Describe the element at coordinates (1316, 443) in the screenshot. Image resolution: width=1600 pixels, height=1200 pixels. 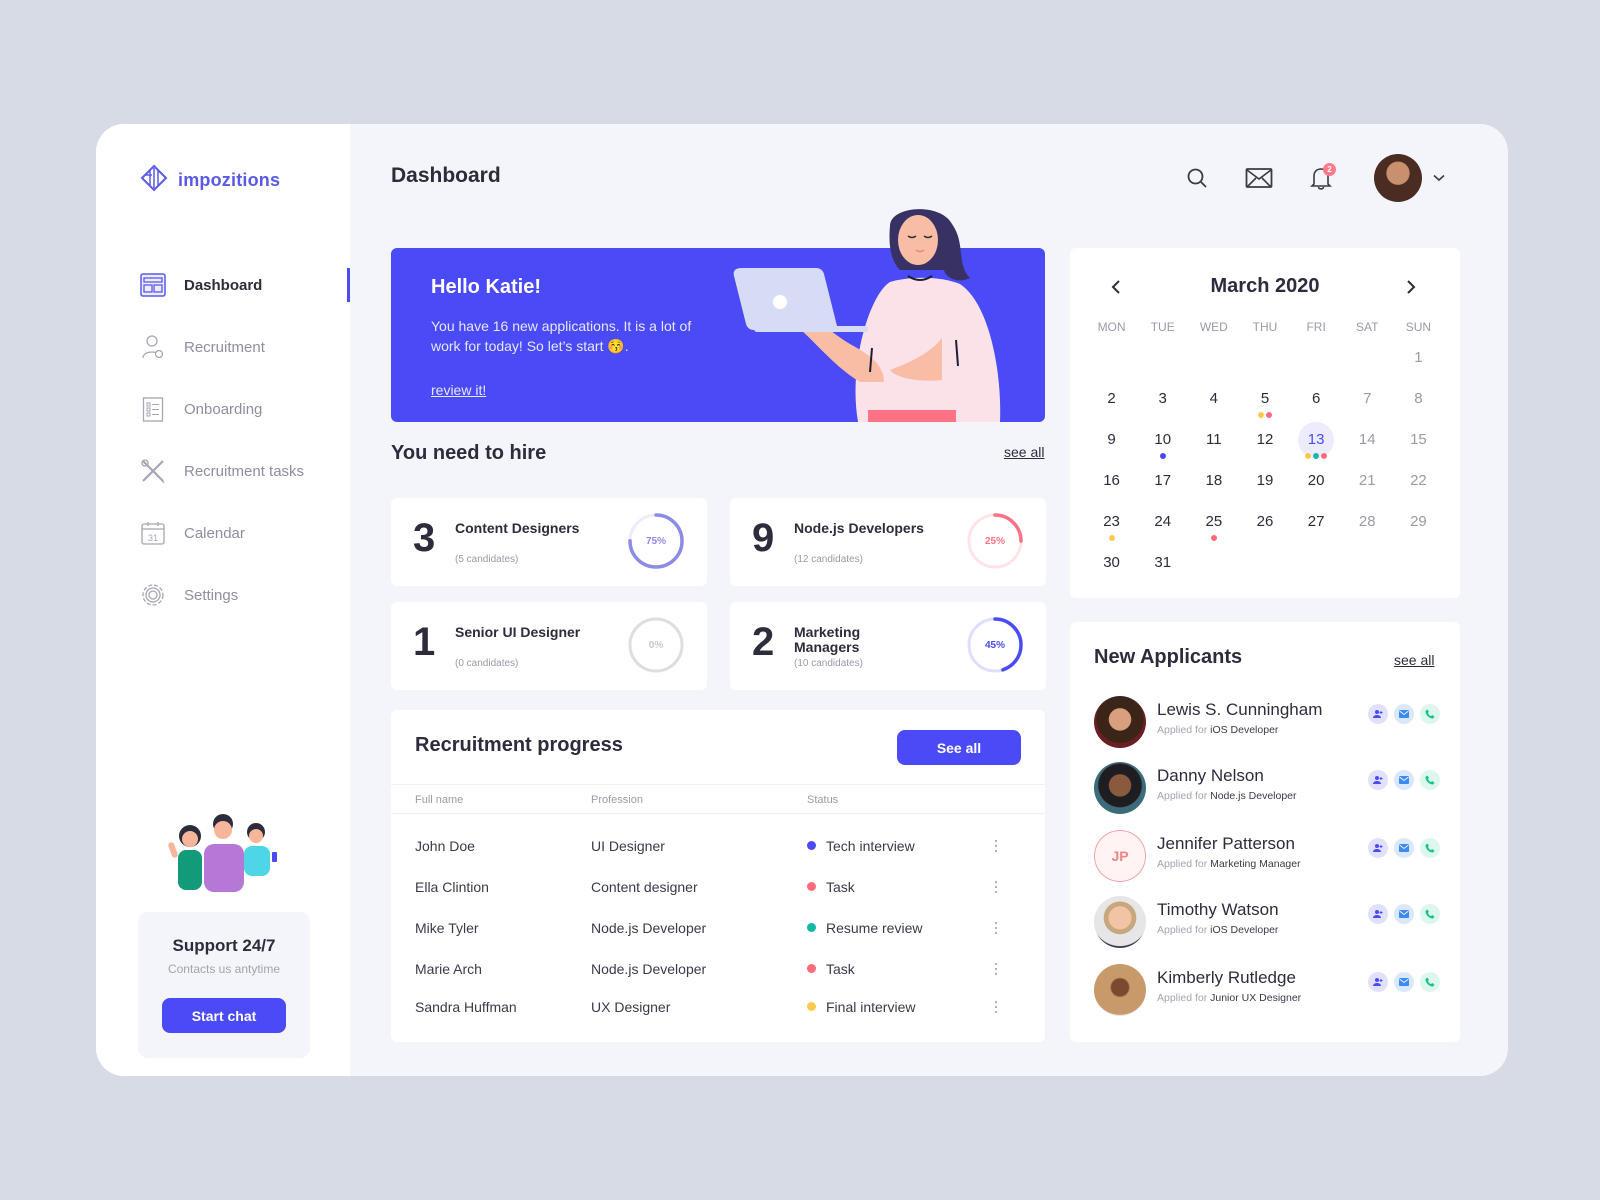
I see `calendar-day-selected: 13` at that location.